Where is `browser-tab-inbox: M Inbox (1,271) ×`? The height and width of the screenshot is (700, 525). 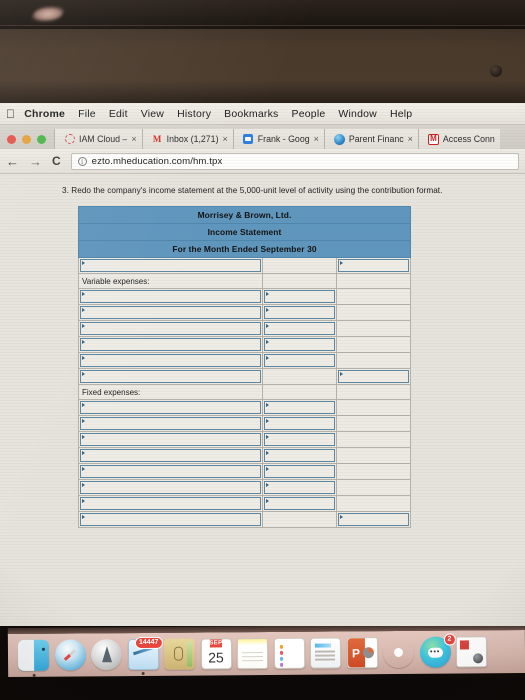 browser-tab-inbox: M Inbox (1,271) × is located at coordinates (187, 139).